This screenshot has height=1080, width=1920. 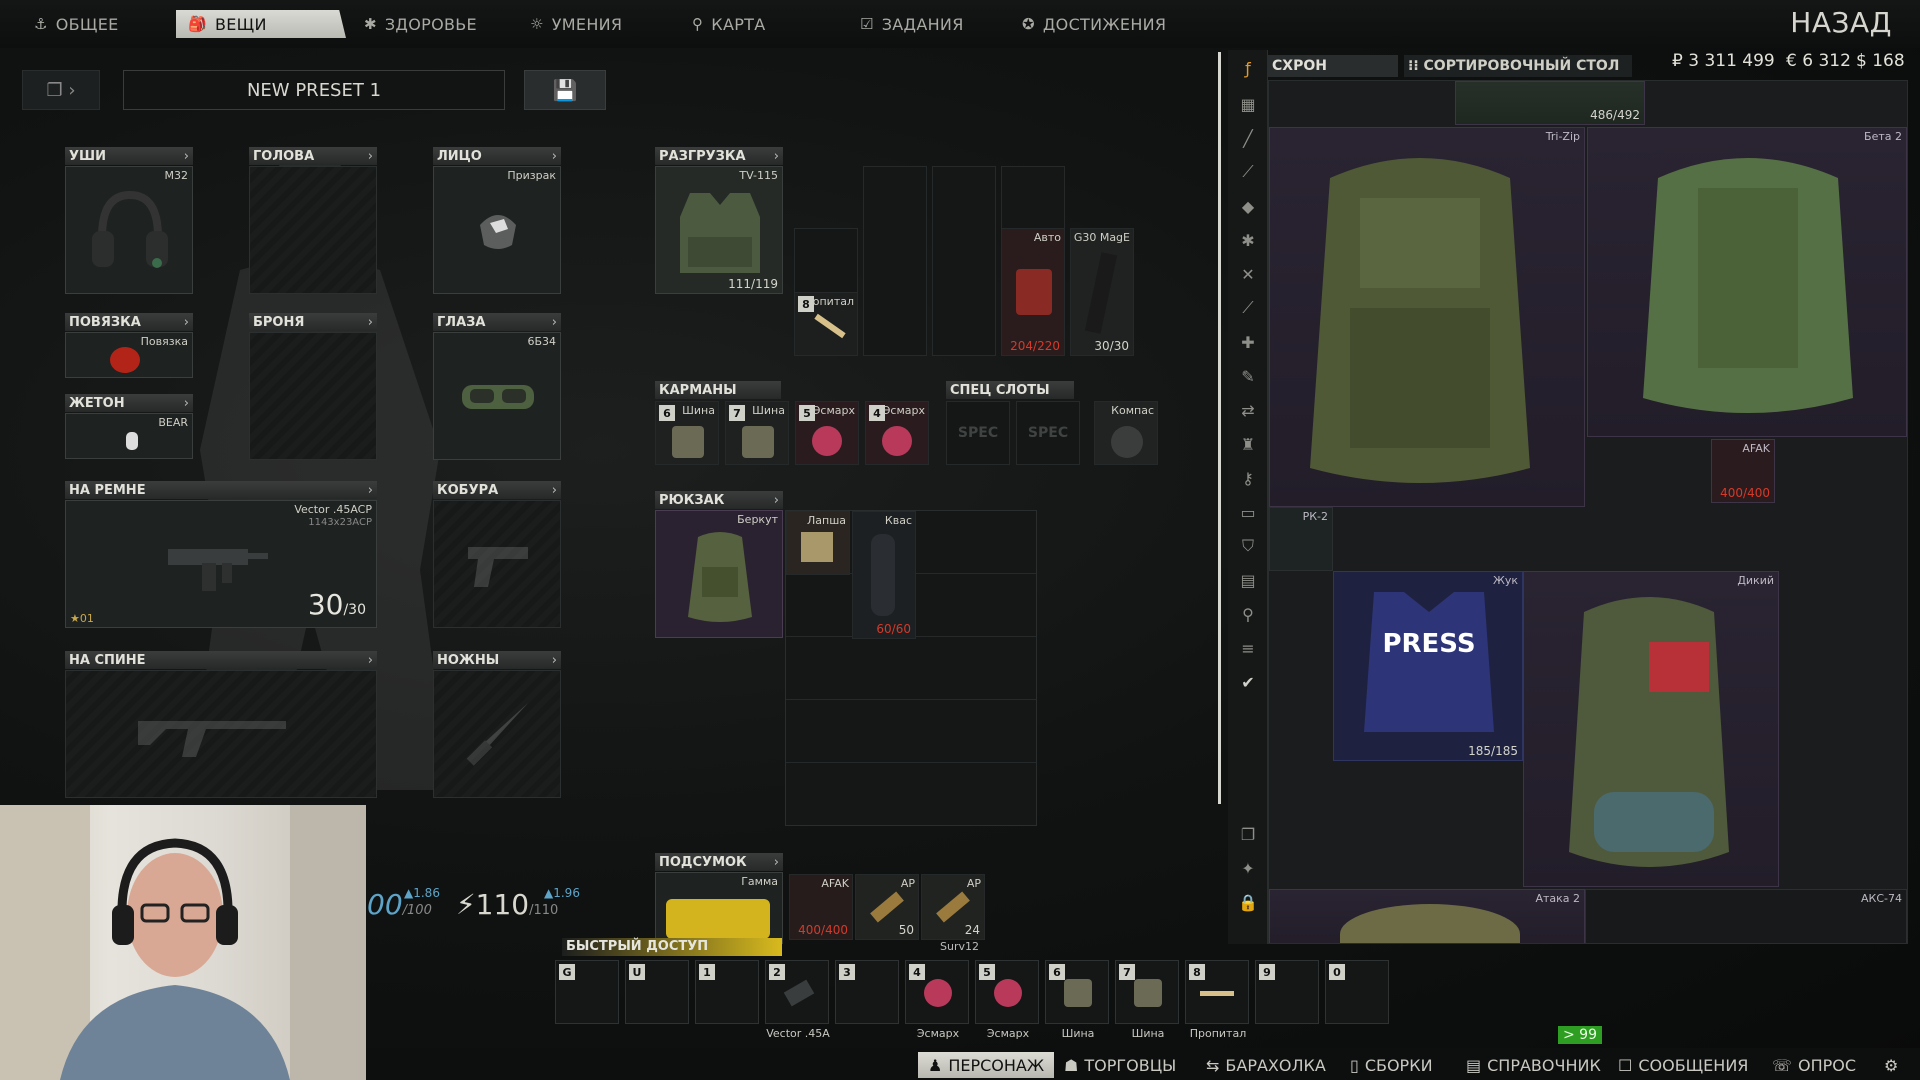 I want to click on slot-armband: Повязка, so click(x=129, y=355).